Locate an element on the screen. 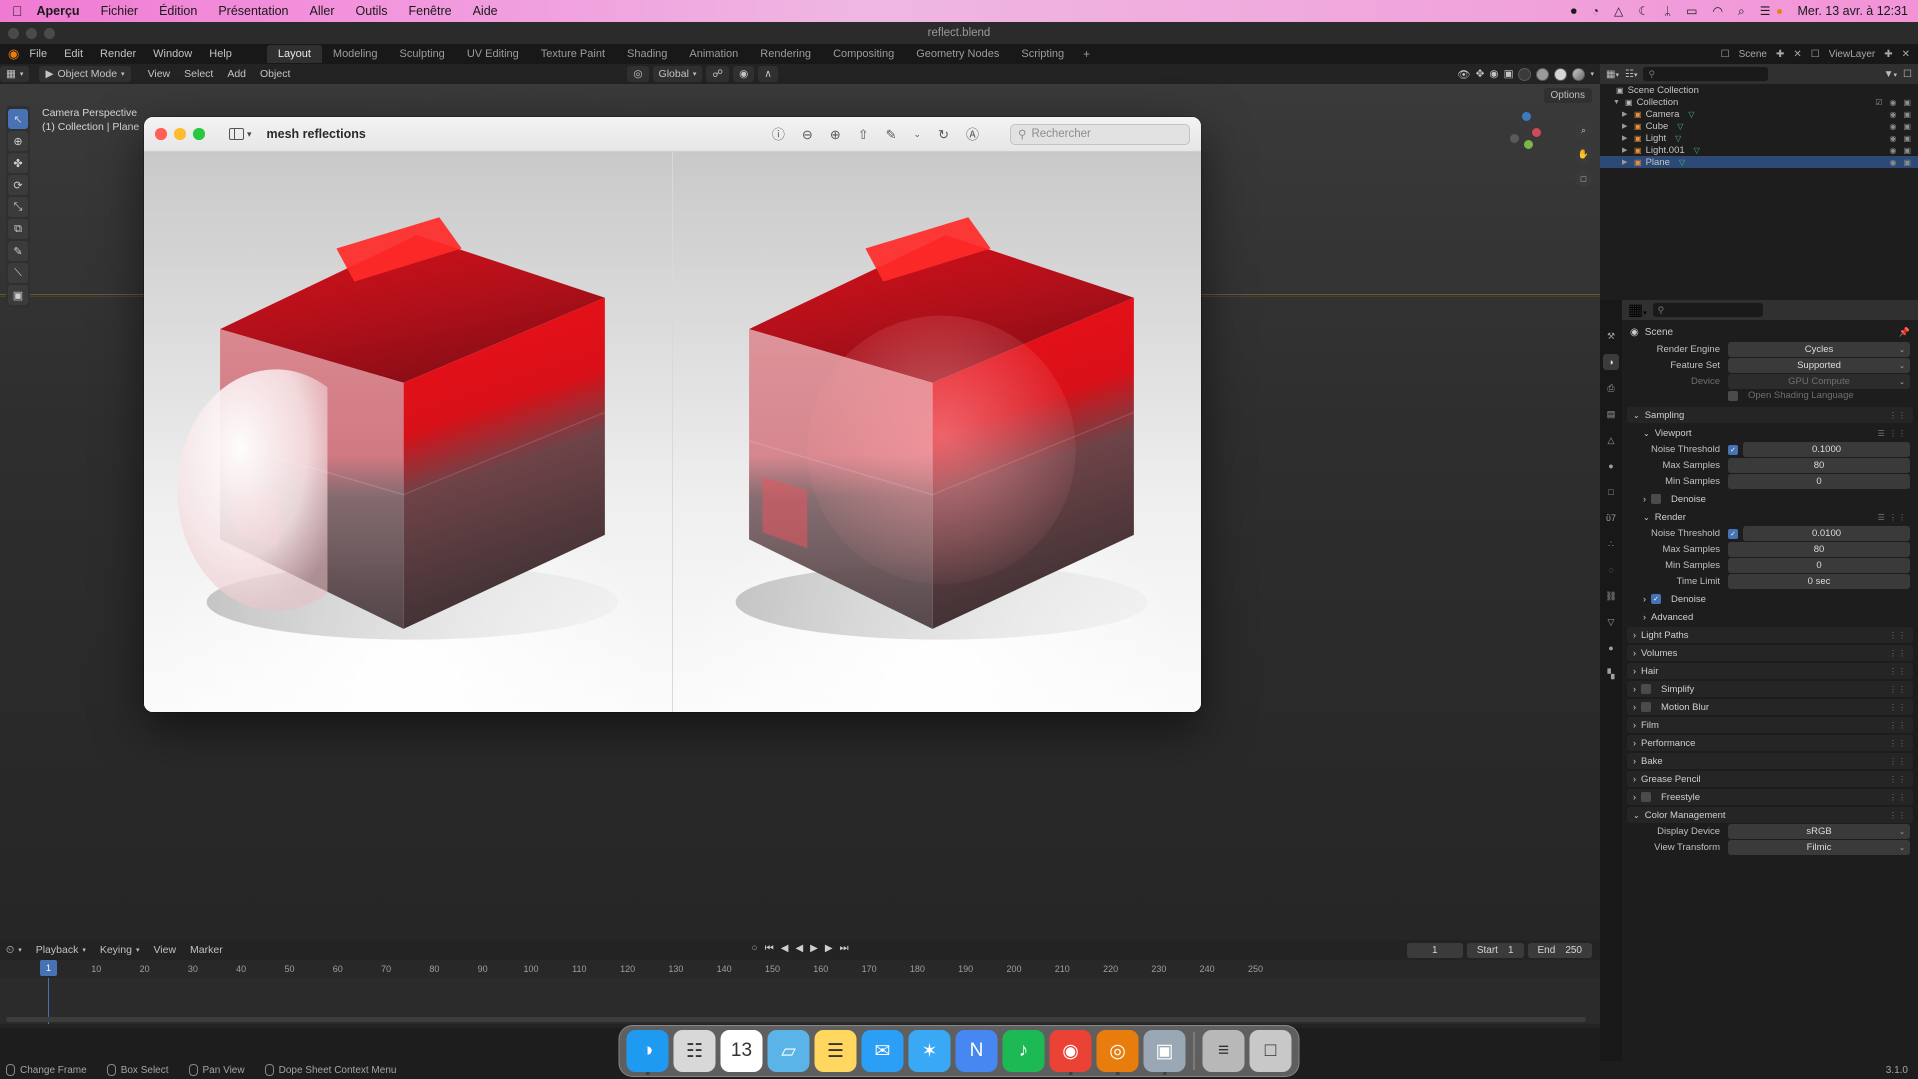 The width and height of the screenshot is (1918, 1079). texture-tab: ▚ is located at coordinates (1611, 674).